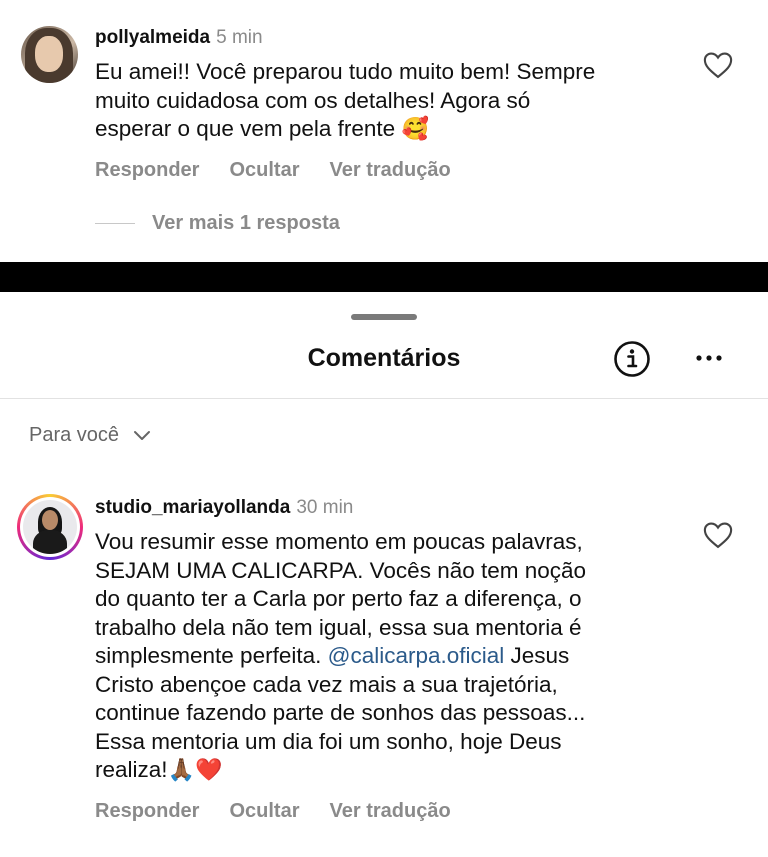  Describe the element at coordinates (152, 37) in the screenshot. I see `username-label: pollyalmeida` at that location.